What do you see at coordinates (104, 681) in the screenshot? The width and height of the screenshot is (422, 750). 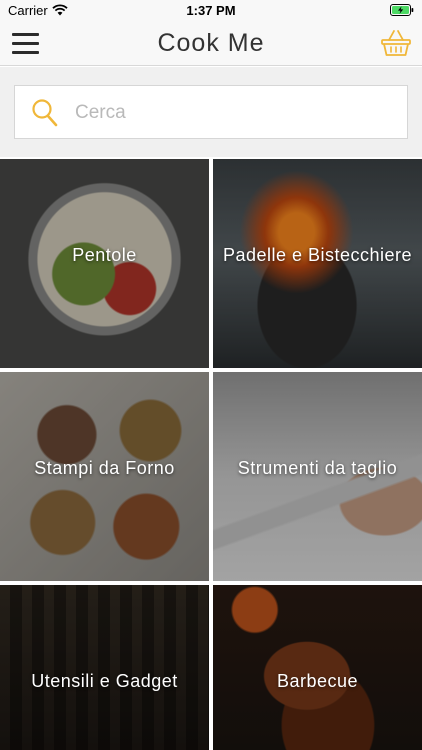 I see `category-label: Utensili e Gadget` at bounding box center [104, 681].